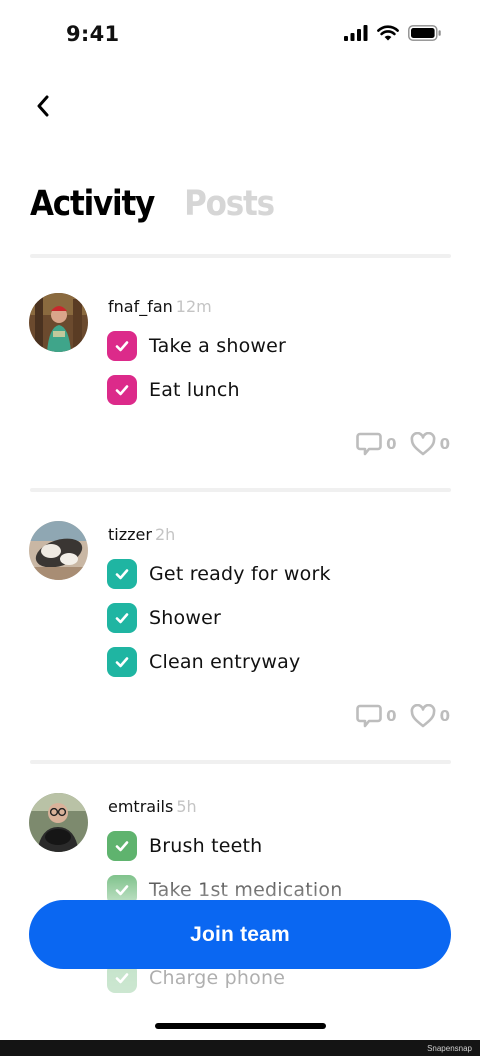  Describe the element at coordinates (240, 1048) in the screenshot. I see `bottom-bar` at that location.